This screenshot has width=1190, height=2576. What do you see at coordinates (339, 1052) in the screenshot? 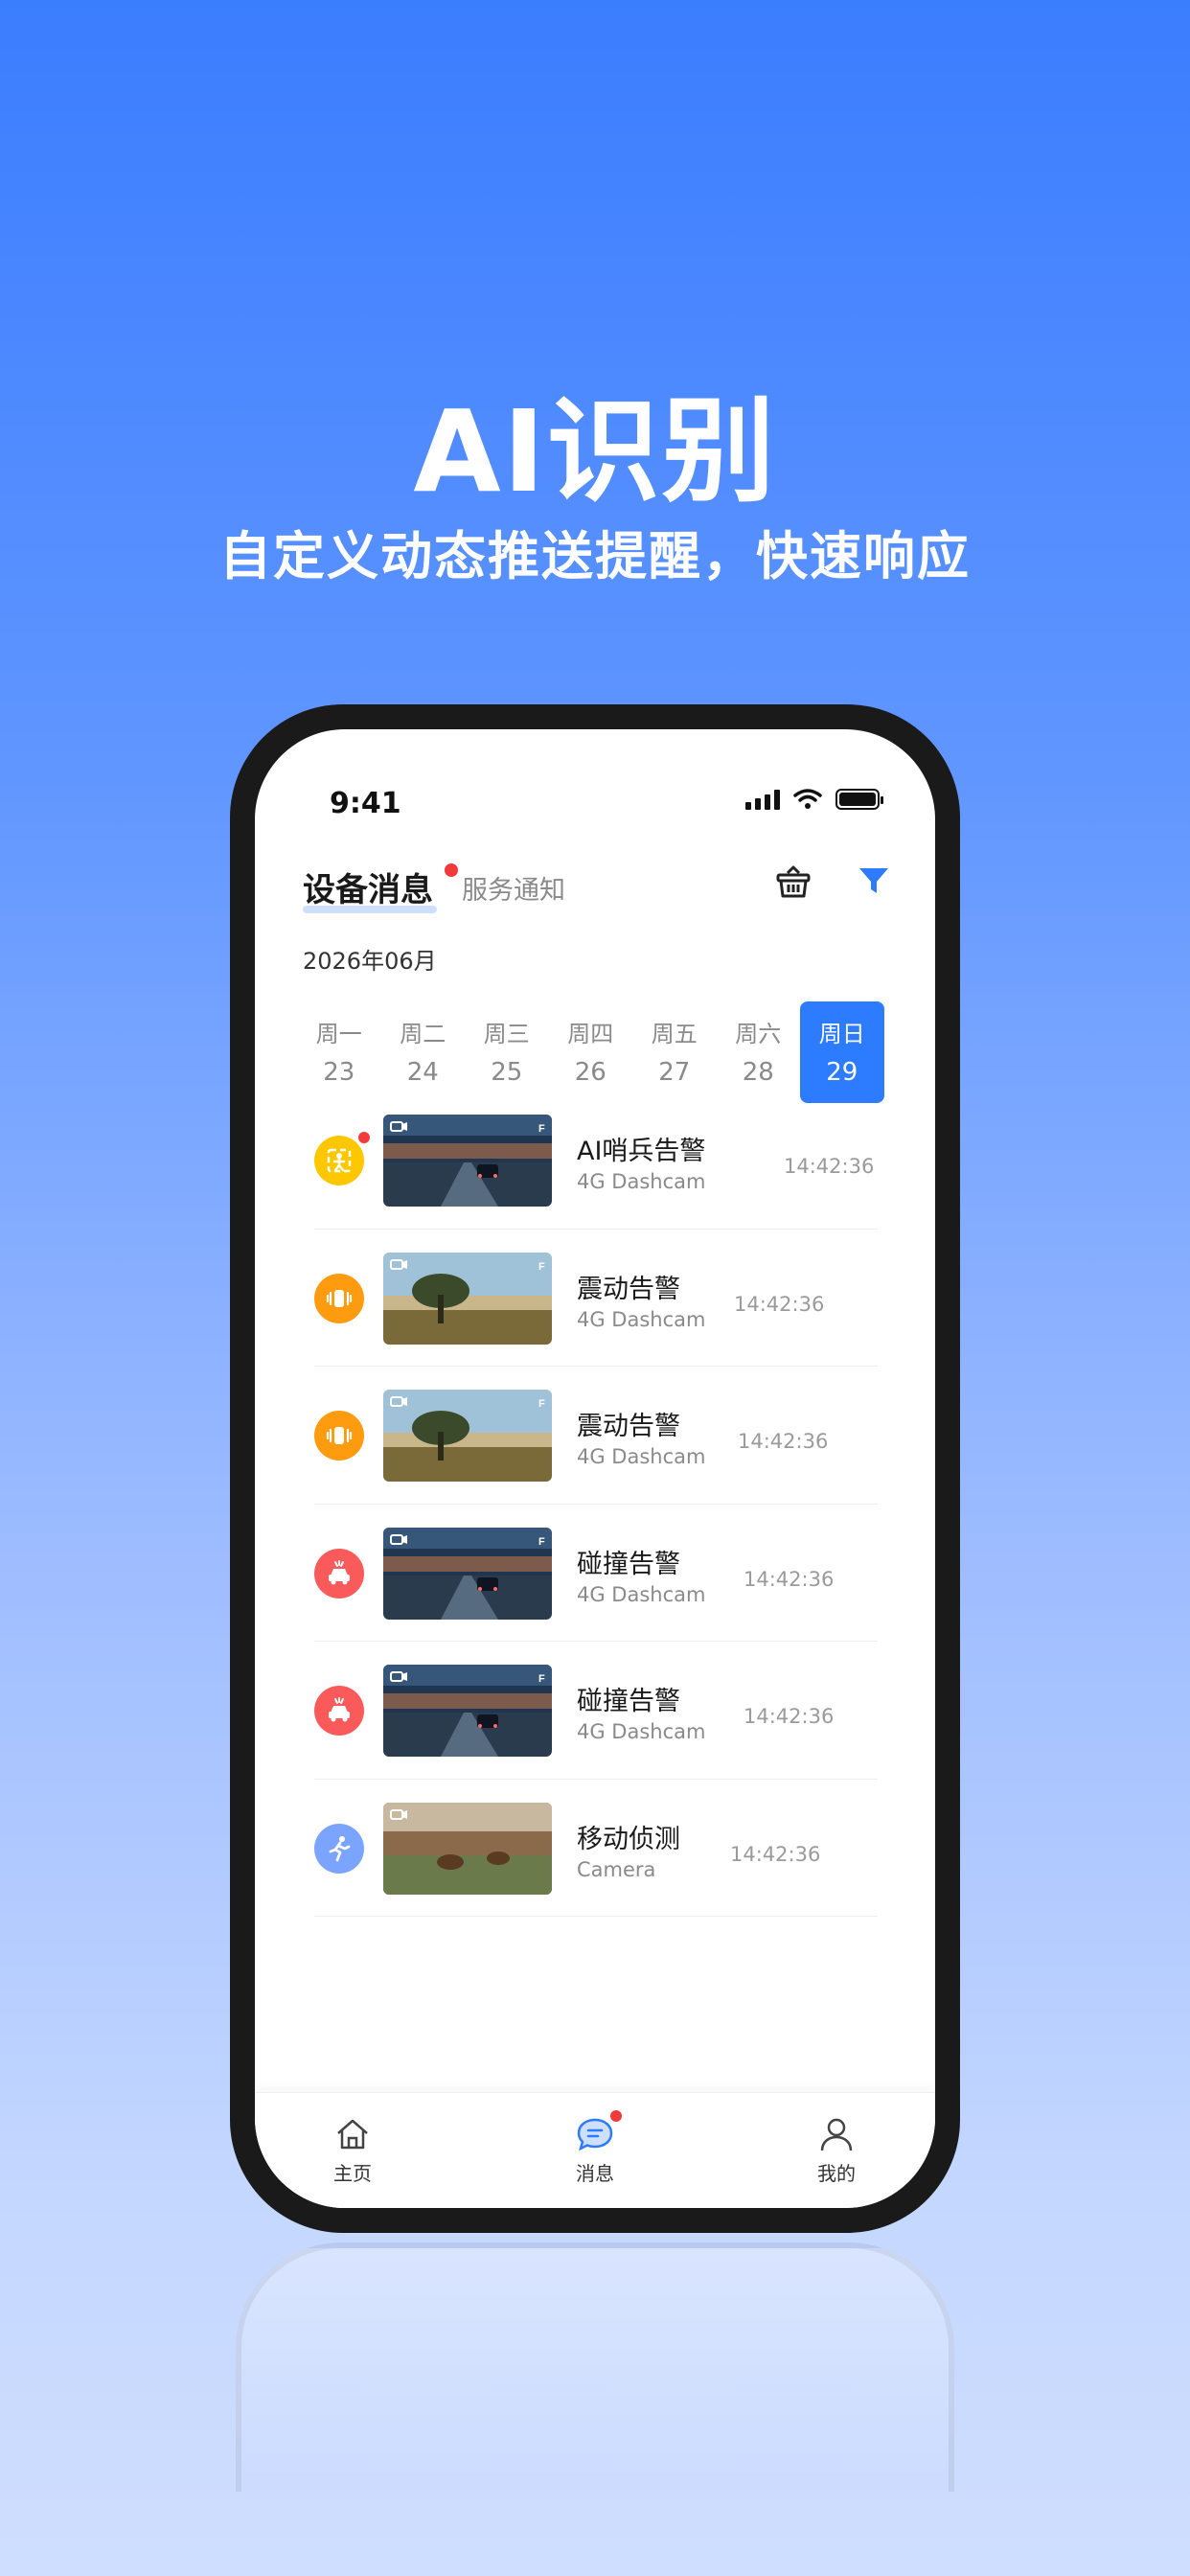
I see `day-mon: 周一 23` at bounding box center [339, 1052].